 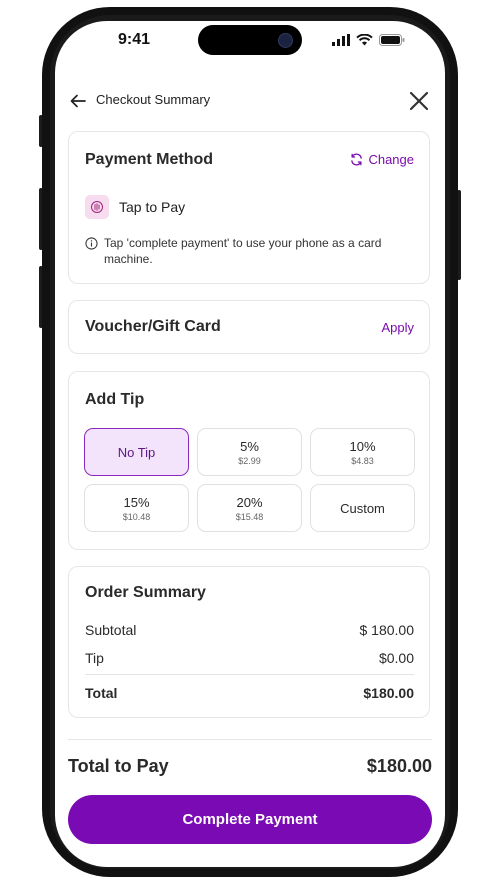 I want to click on status-icons, so click(x=368, y=40).